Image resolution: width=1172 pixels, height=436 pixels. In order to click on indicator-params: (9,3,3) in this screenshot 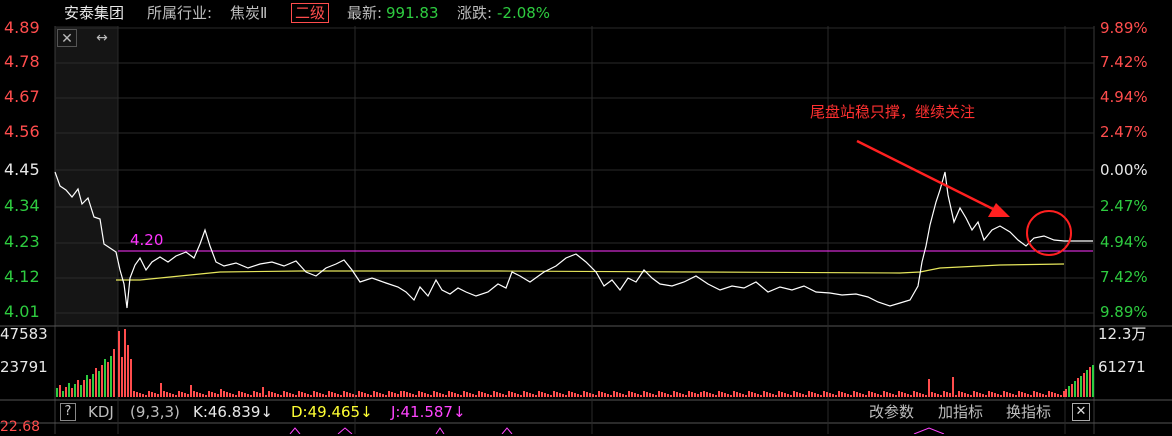, I will do `click(155, 412)`.